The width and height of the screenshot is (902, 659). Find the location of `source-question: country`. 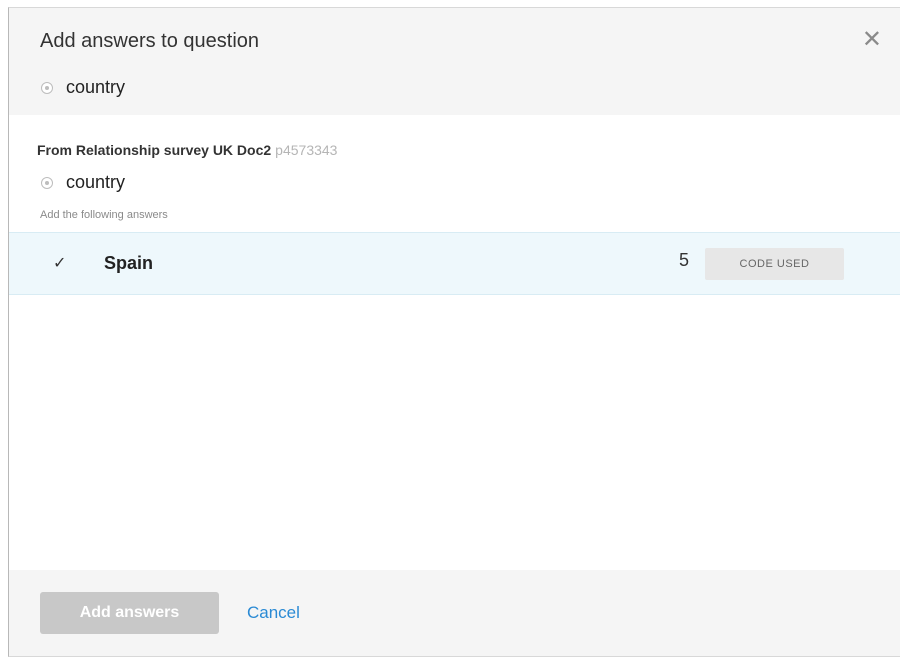

source-question: country is located at coordinates (83, 182).